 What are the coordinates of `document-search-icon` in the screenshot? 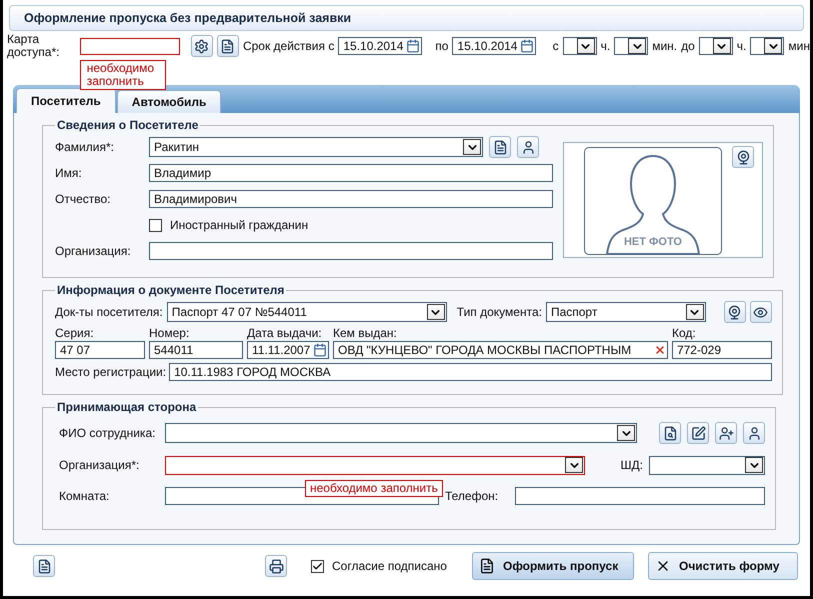 It's located at (670, 433).